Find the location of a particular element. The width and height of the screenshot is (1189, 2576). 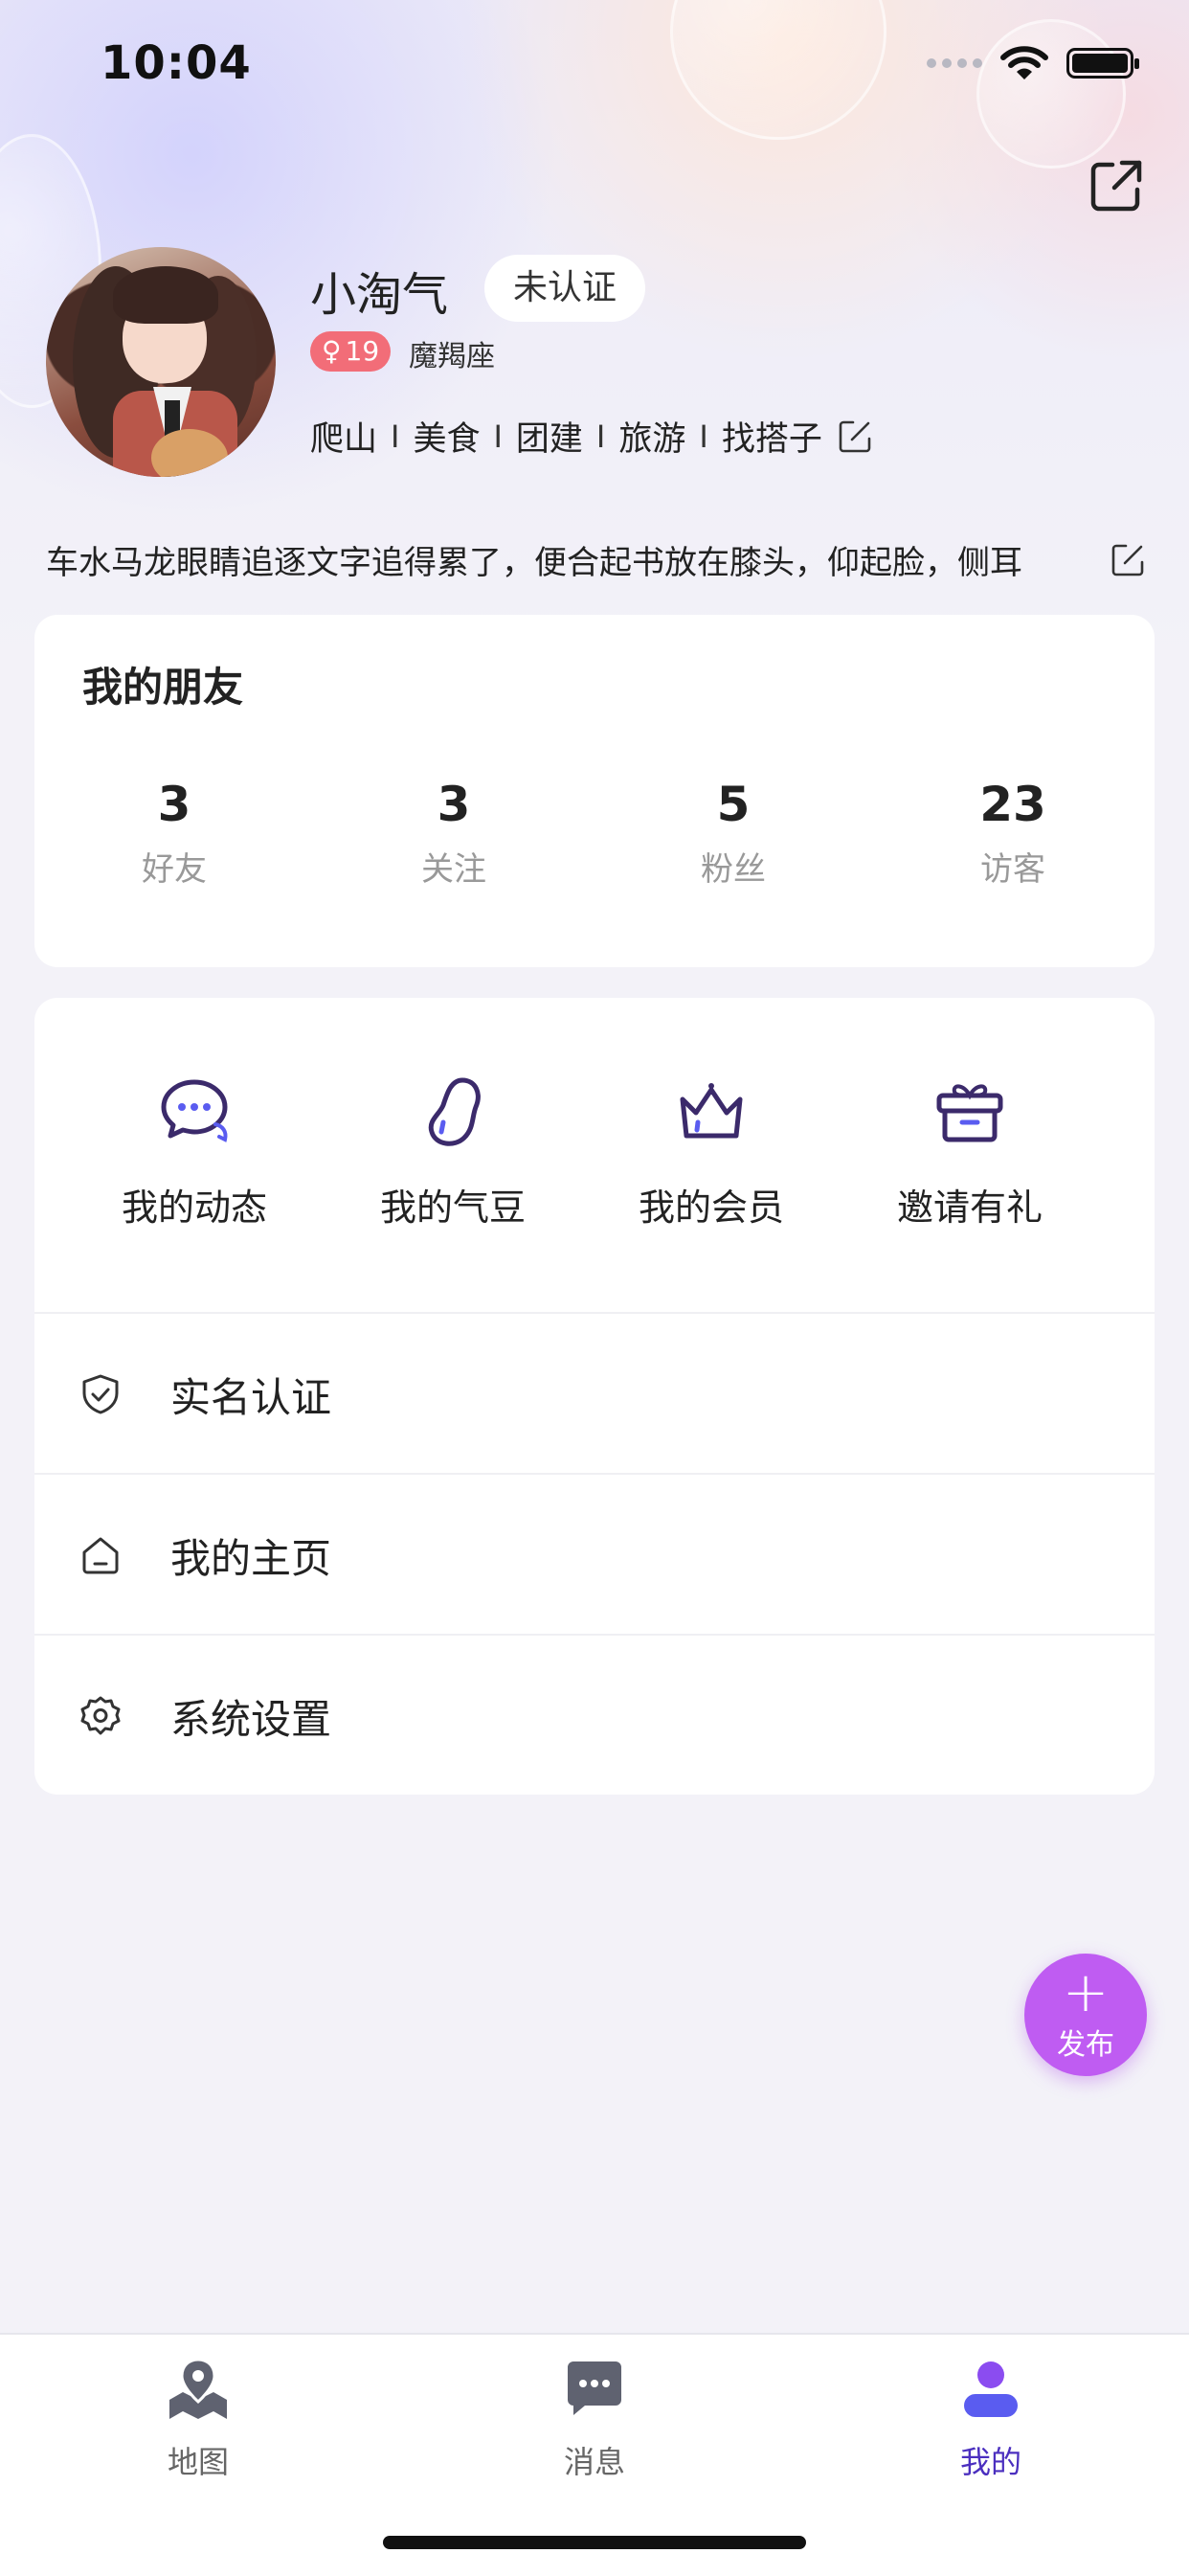

menu-item-label: 系统设置 is located at coordinates (251, 1719).